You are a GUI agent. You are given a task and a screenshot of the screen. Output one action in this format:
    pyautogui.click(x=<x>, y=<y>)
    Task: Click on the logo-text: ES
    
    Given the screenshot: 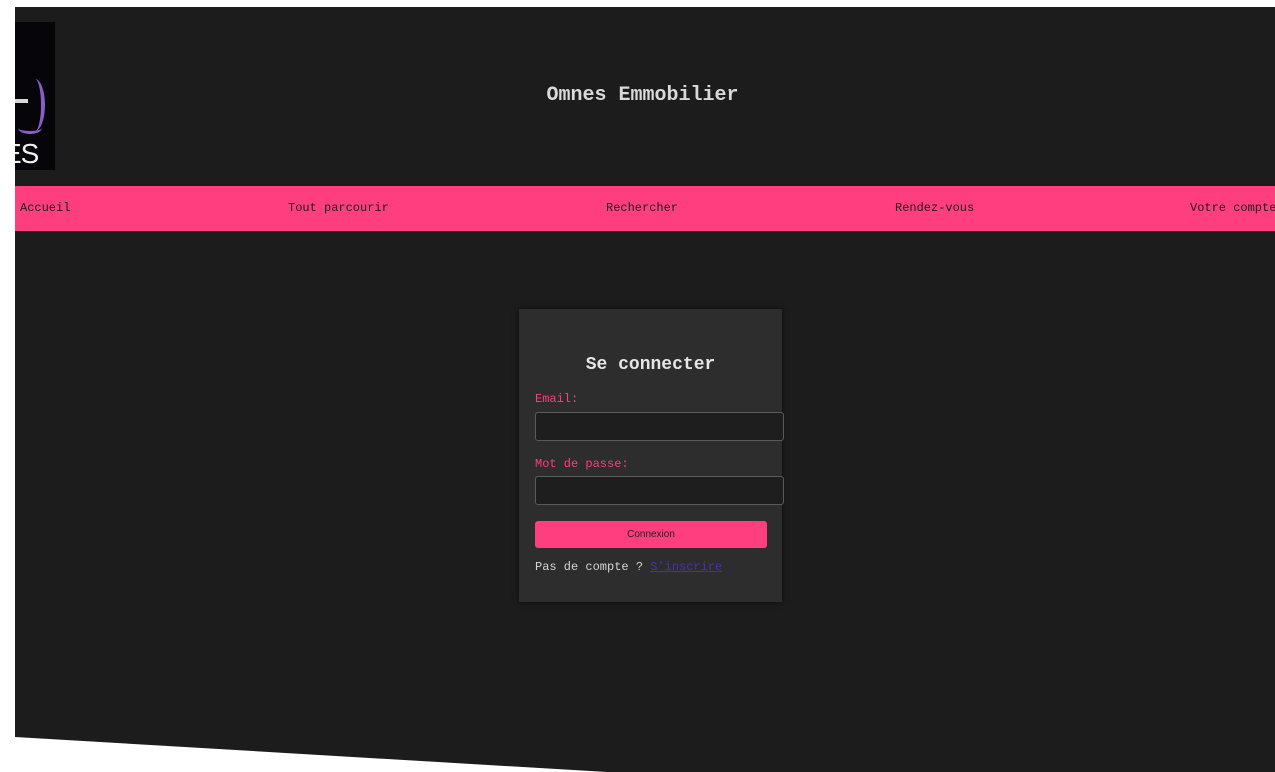 What is the action you would take?
    pyautogui.click(x=27, y=153)
    